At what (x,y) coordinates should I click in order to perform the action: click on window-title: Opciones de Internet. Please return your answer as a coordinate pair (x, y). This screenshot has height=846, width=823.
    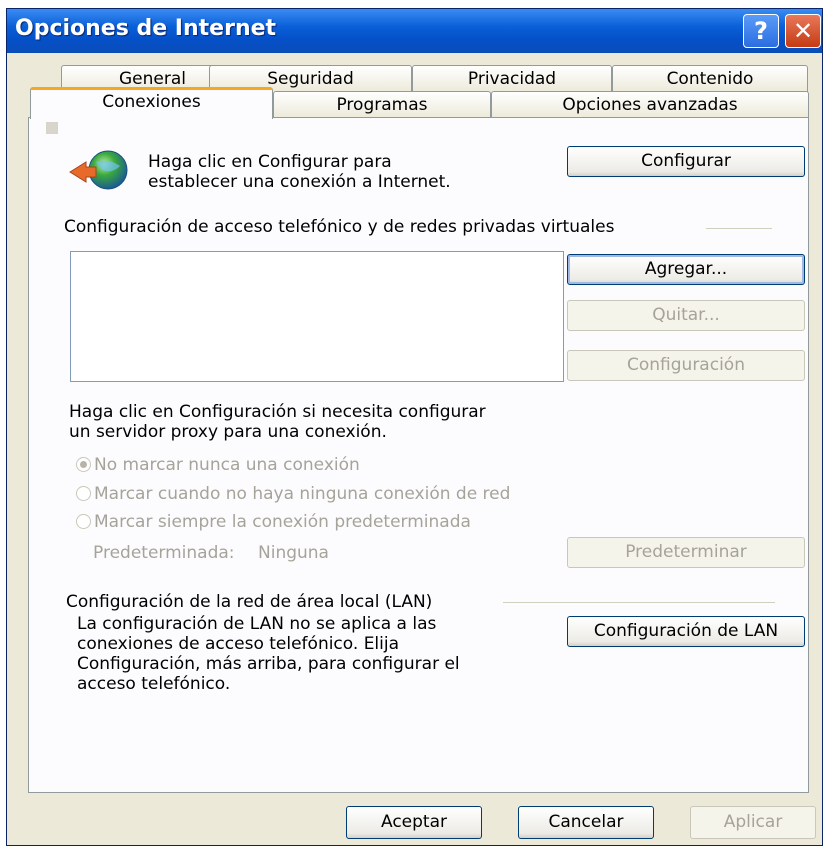
    Looking at the image, I should click on (146, 28).